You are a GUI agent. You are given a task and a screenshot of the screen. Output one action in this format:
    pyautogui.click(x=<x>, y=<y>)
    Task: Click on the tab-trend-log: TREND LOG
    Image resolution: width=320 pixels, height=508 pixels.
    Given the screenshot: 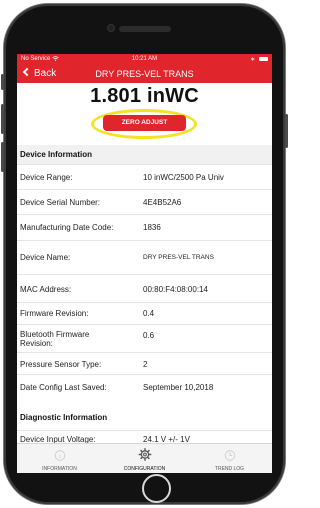 What is the action you would take?
    pyautogui.click(x=229, y=458)
    